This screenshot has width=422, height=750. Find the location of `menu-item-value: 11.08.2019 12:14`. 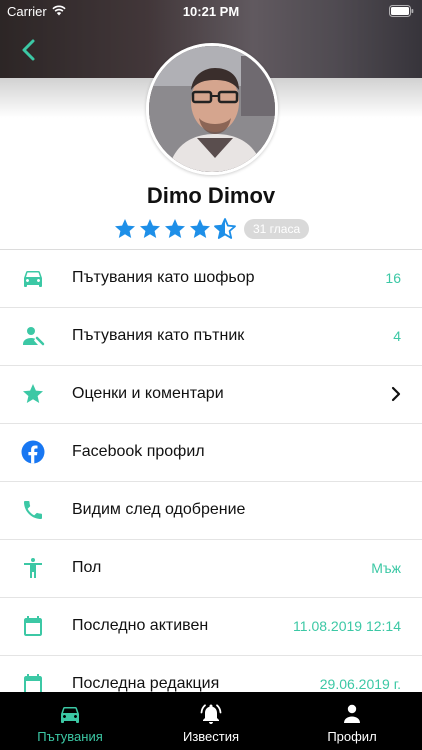

menu-item-value: 11.08.2019 12:14 is located at coordinates (347, 626).